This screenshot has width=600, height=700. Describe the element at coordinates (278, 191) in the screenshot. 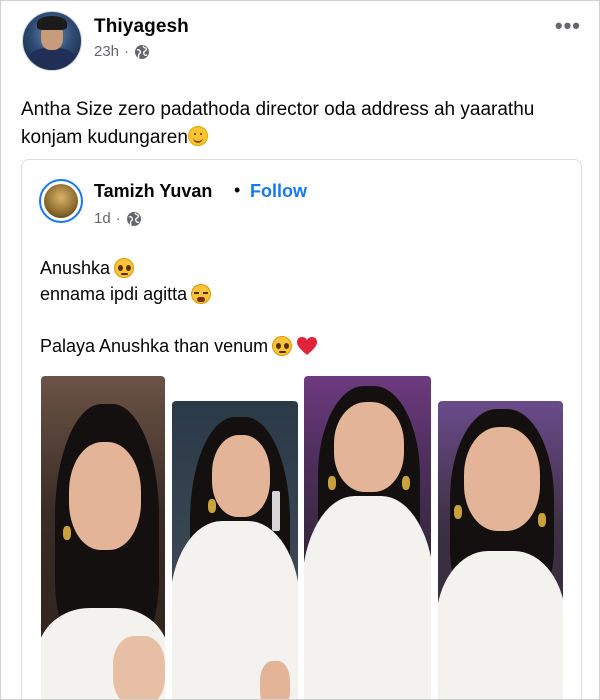

I see `follow-button: Follow` at that location.